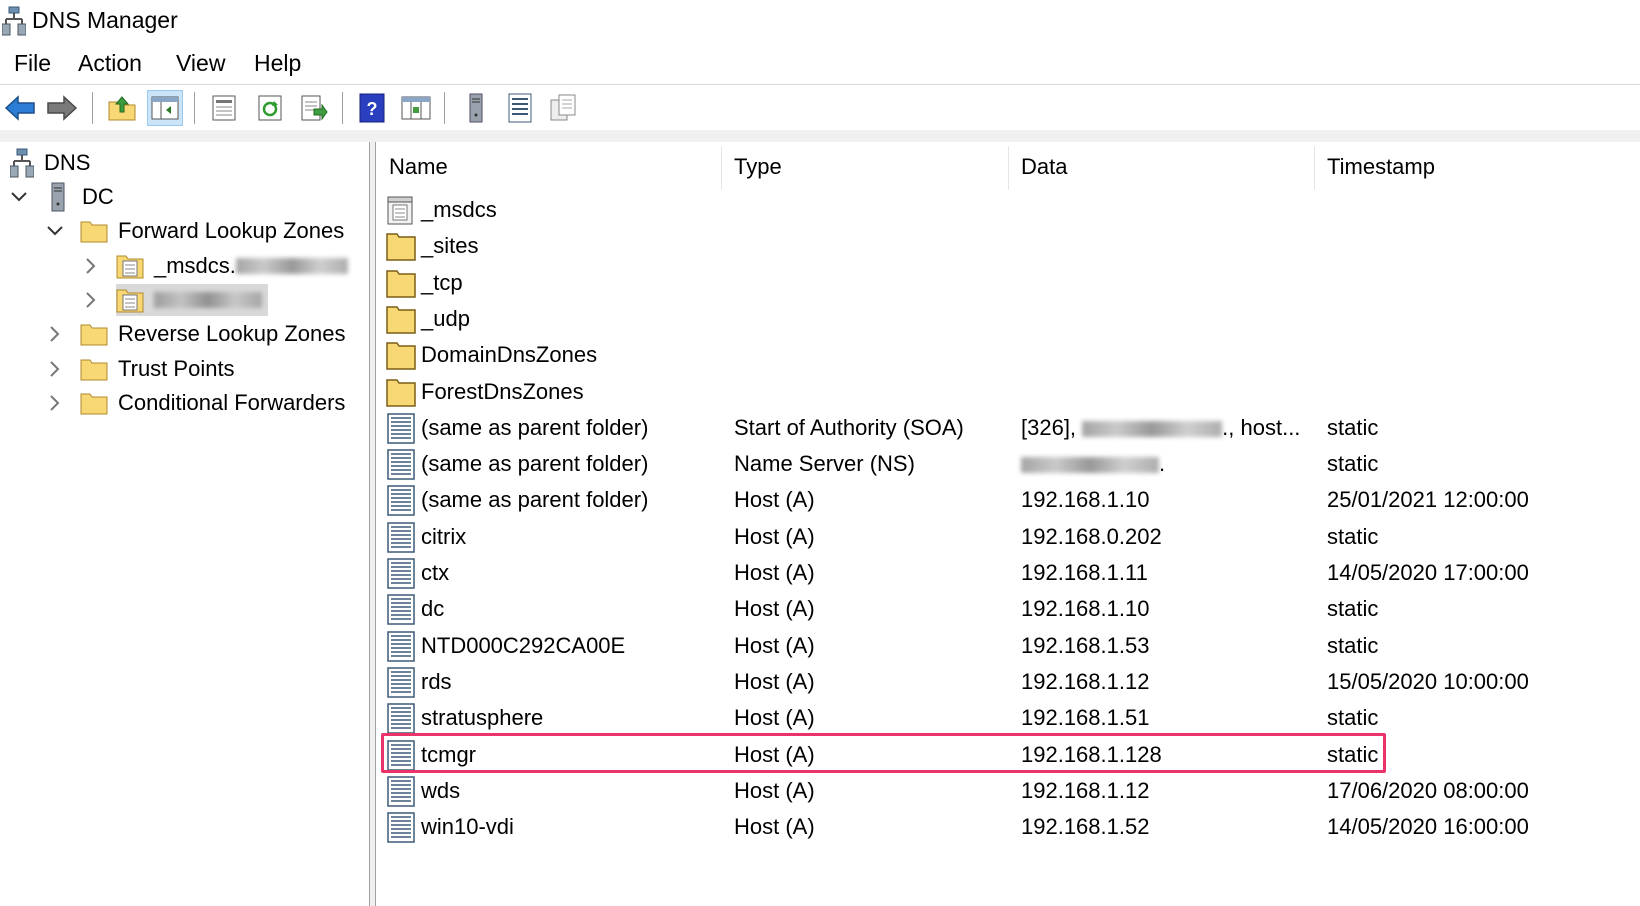 This screenshot has height=906, width=1640. Describe the element at coordinates (1085, 645) in the screenshot. I see `record-data-value: 192.168.1.53` at that location.